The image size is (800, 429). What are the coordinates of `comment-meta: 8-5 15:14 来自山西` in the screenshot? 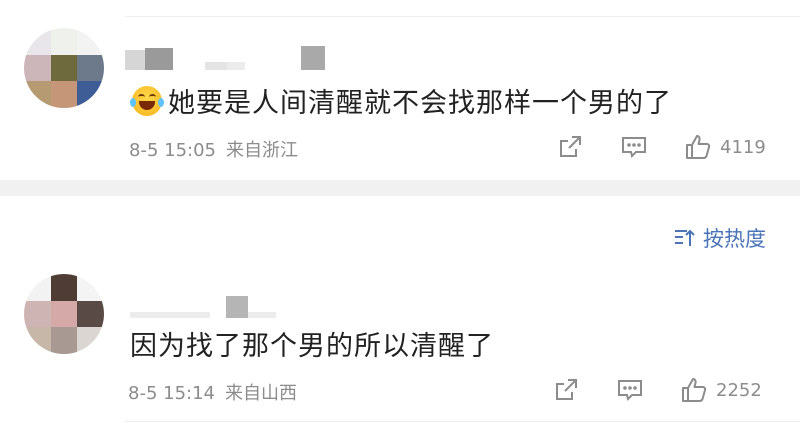 It's located at (212, 392).